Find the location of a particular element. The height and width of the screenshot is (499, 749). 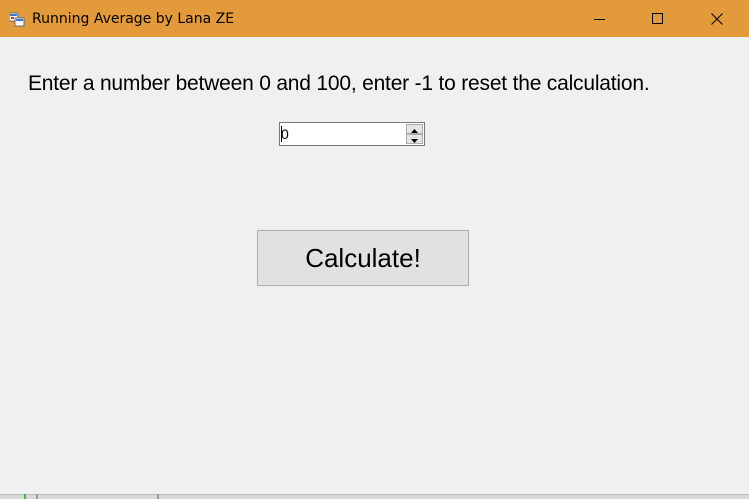

window-title: Running Average by Lana ZE is located at coordinates (133, 19).